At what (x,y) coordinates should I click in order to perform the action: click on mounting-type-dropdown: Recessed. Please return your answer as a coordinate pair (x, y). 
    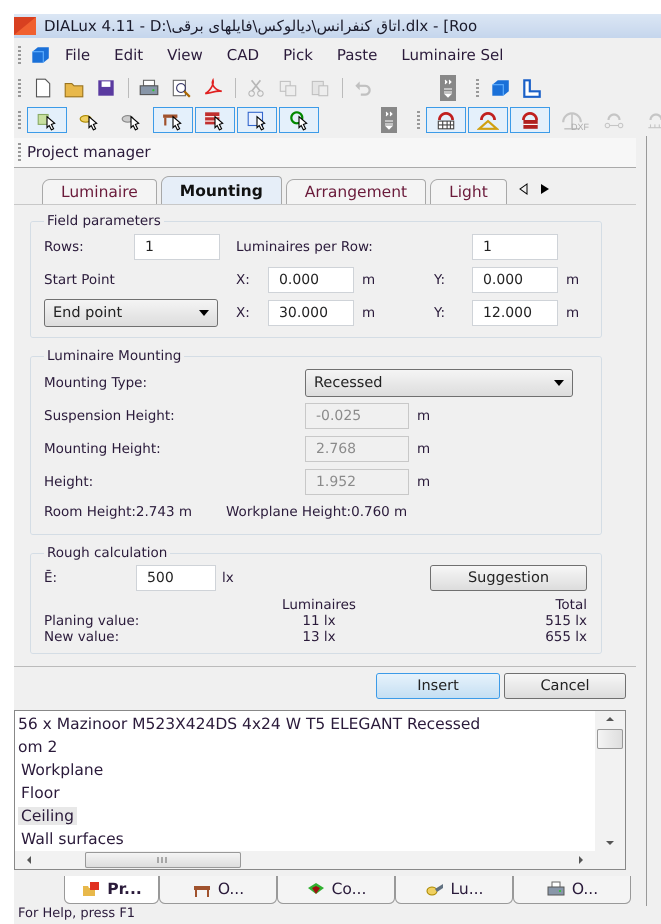
    Looking at the image, I should click on (439, 382).